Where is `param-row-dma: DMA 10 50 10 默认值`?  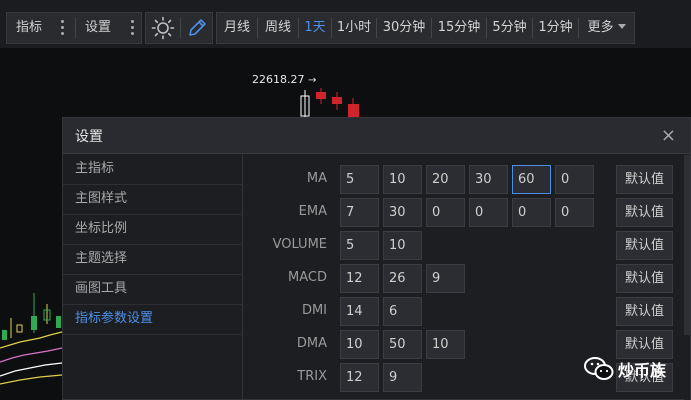
param-row-dma: DMA 10 50 10 默认值 is located at coordinates (467, 345).